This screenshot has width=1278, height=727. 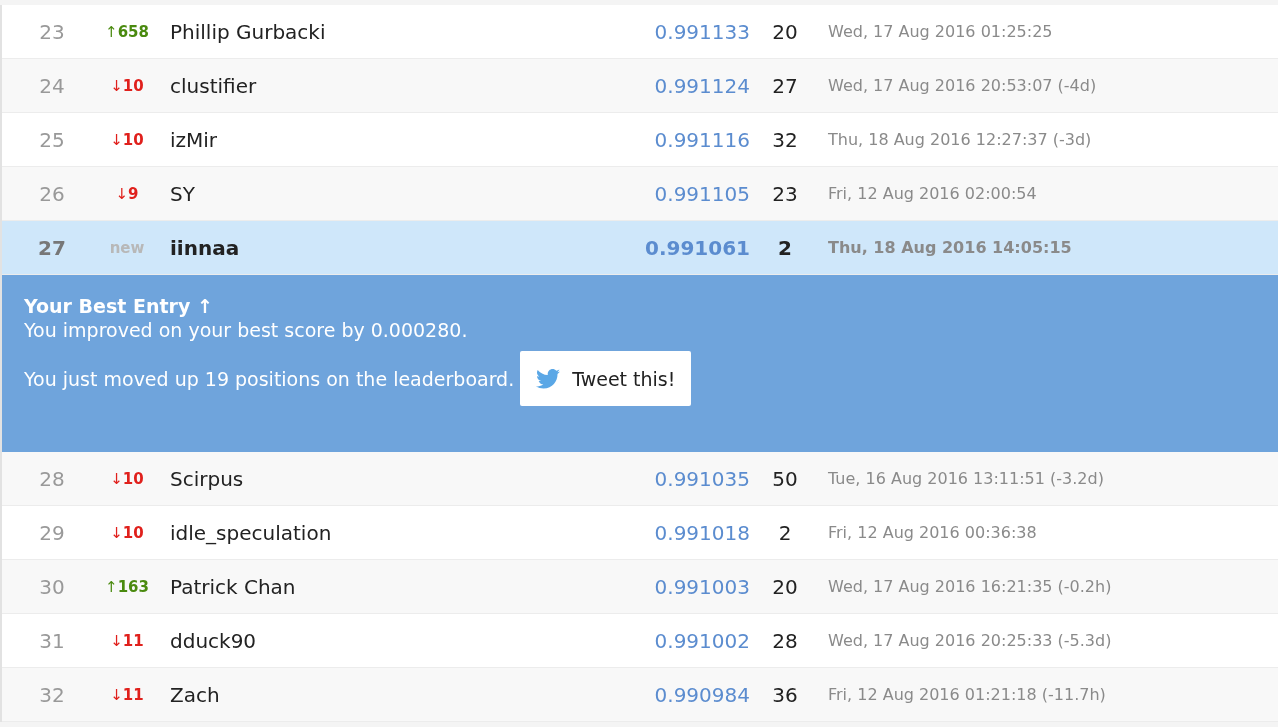 I want to click on entry-count: 23, so click(x=785, y=193).